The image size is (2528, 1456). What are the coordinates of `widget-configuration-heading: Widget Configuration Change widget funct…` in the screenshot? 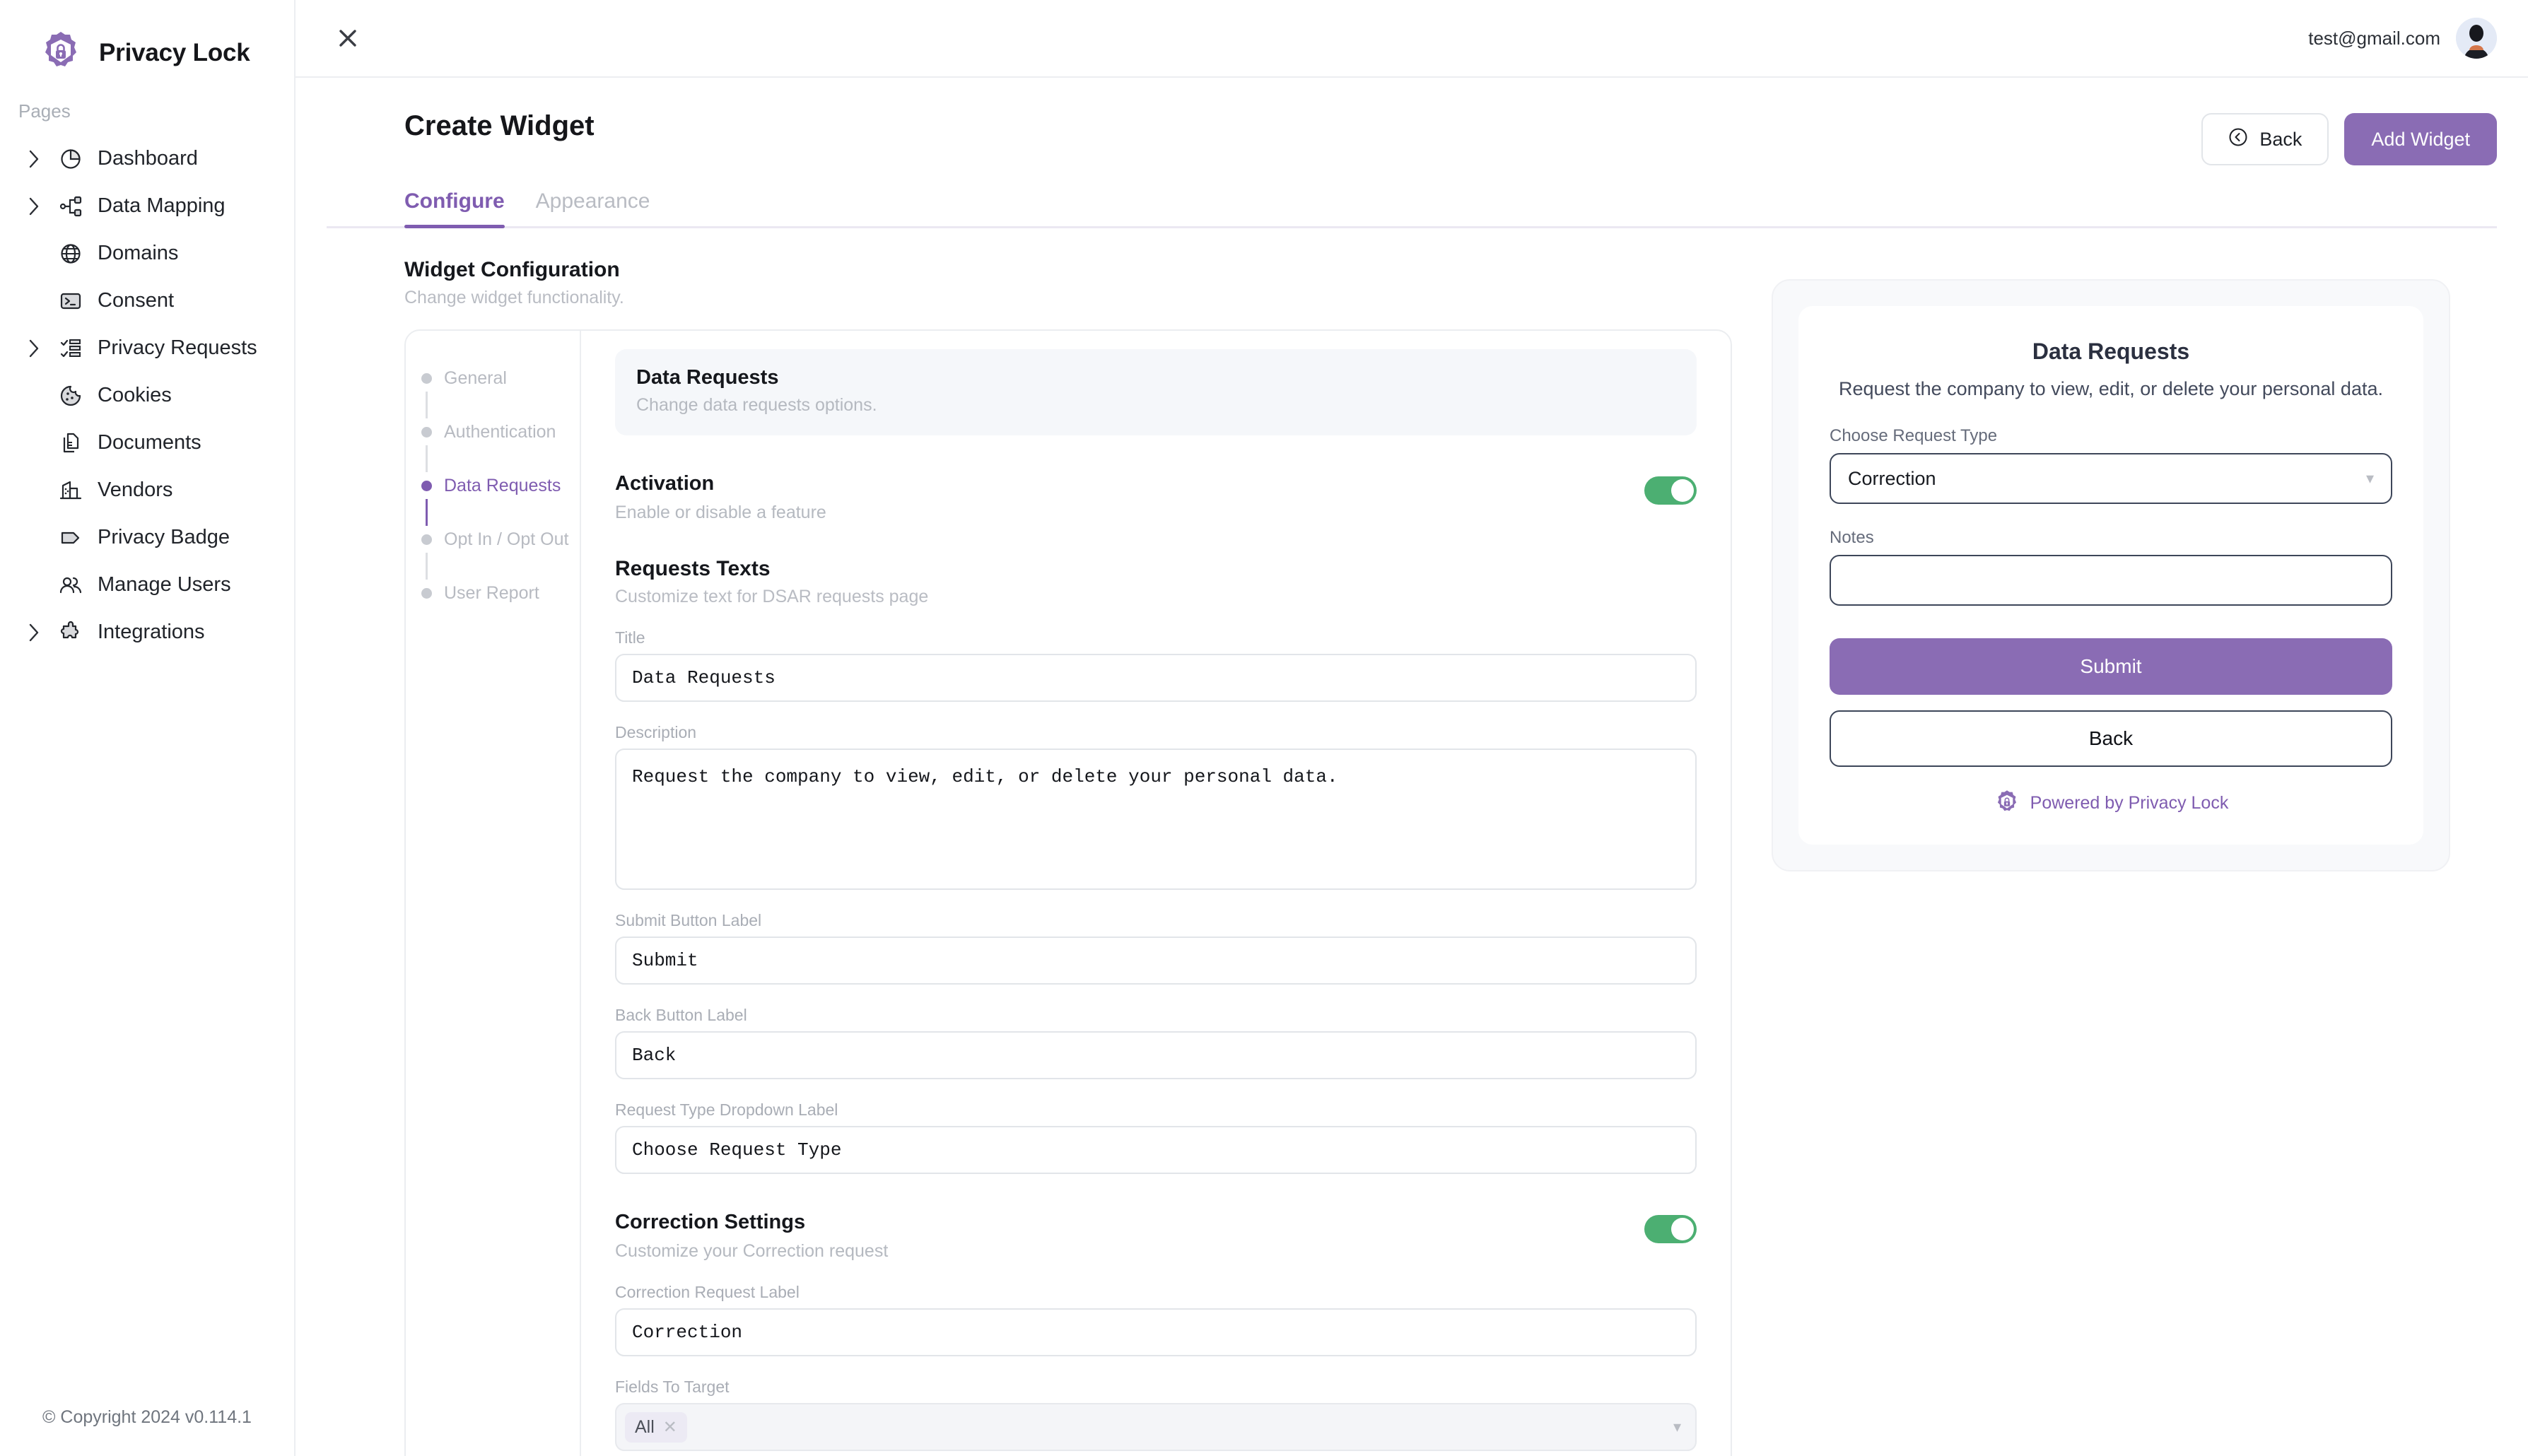 It's located at (1068, 283).